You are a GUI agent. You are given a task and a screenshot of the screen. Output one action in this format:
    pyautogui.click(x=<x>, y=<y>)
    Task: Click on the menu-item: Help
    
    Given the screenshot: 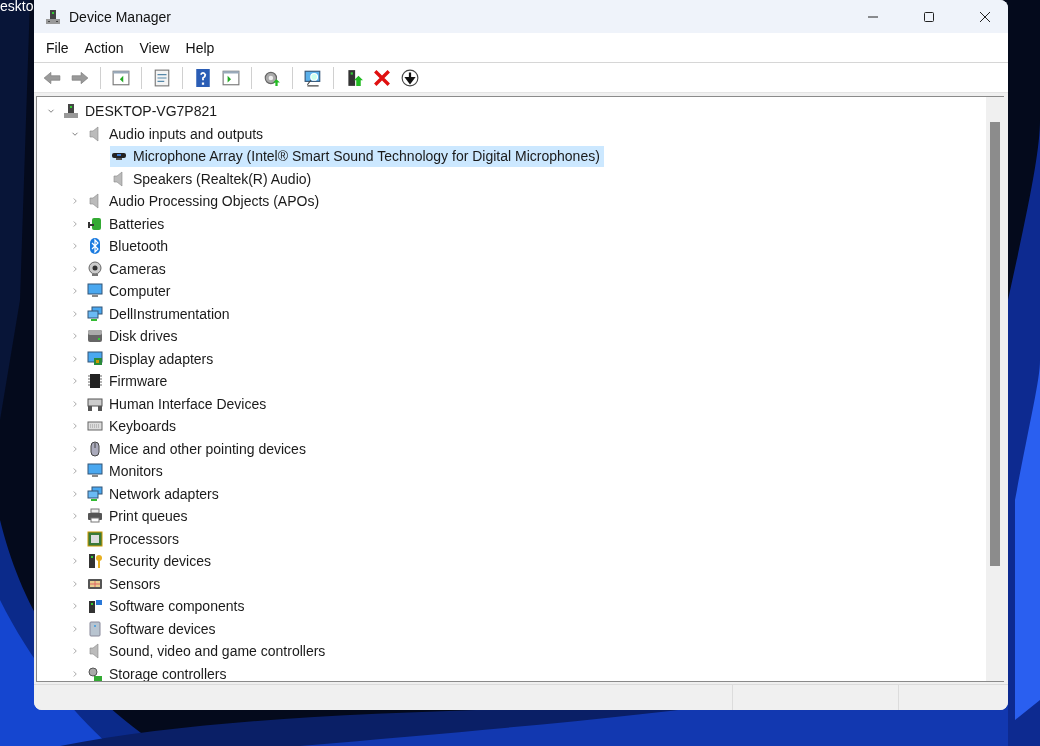 What is the action you would take?
    pyautogui.click(x=200, y=47)
    